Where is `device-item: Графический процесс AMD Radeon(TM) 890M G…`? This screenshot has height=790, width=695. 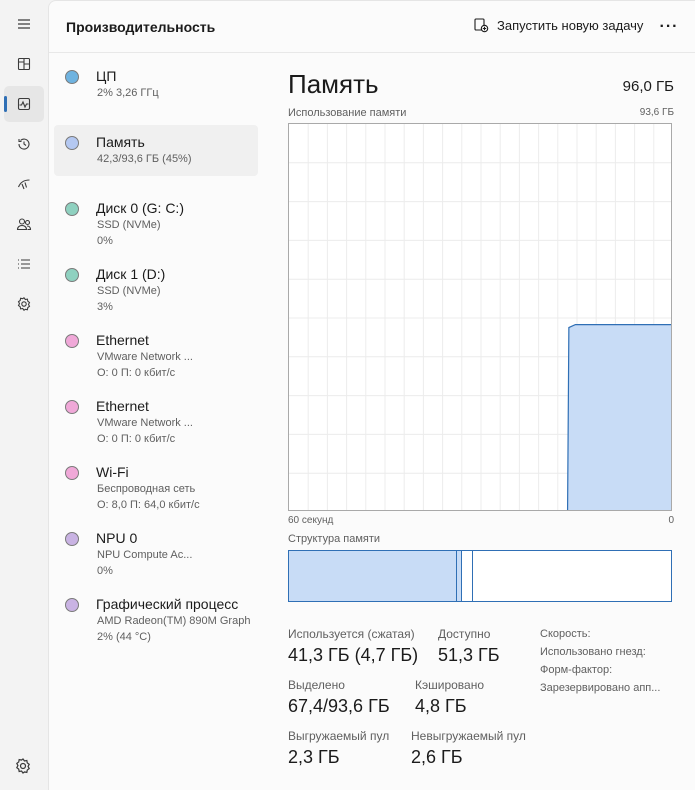
device-item: Графический процесс AMD Radeon(TM) 890M G… is located at coordinates (156, 615).